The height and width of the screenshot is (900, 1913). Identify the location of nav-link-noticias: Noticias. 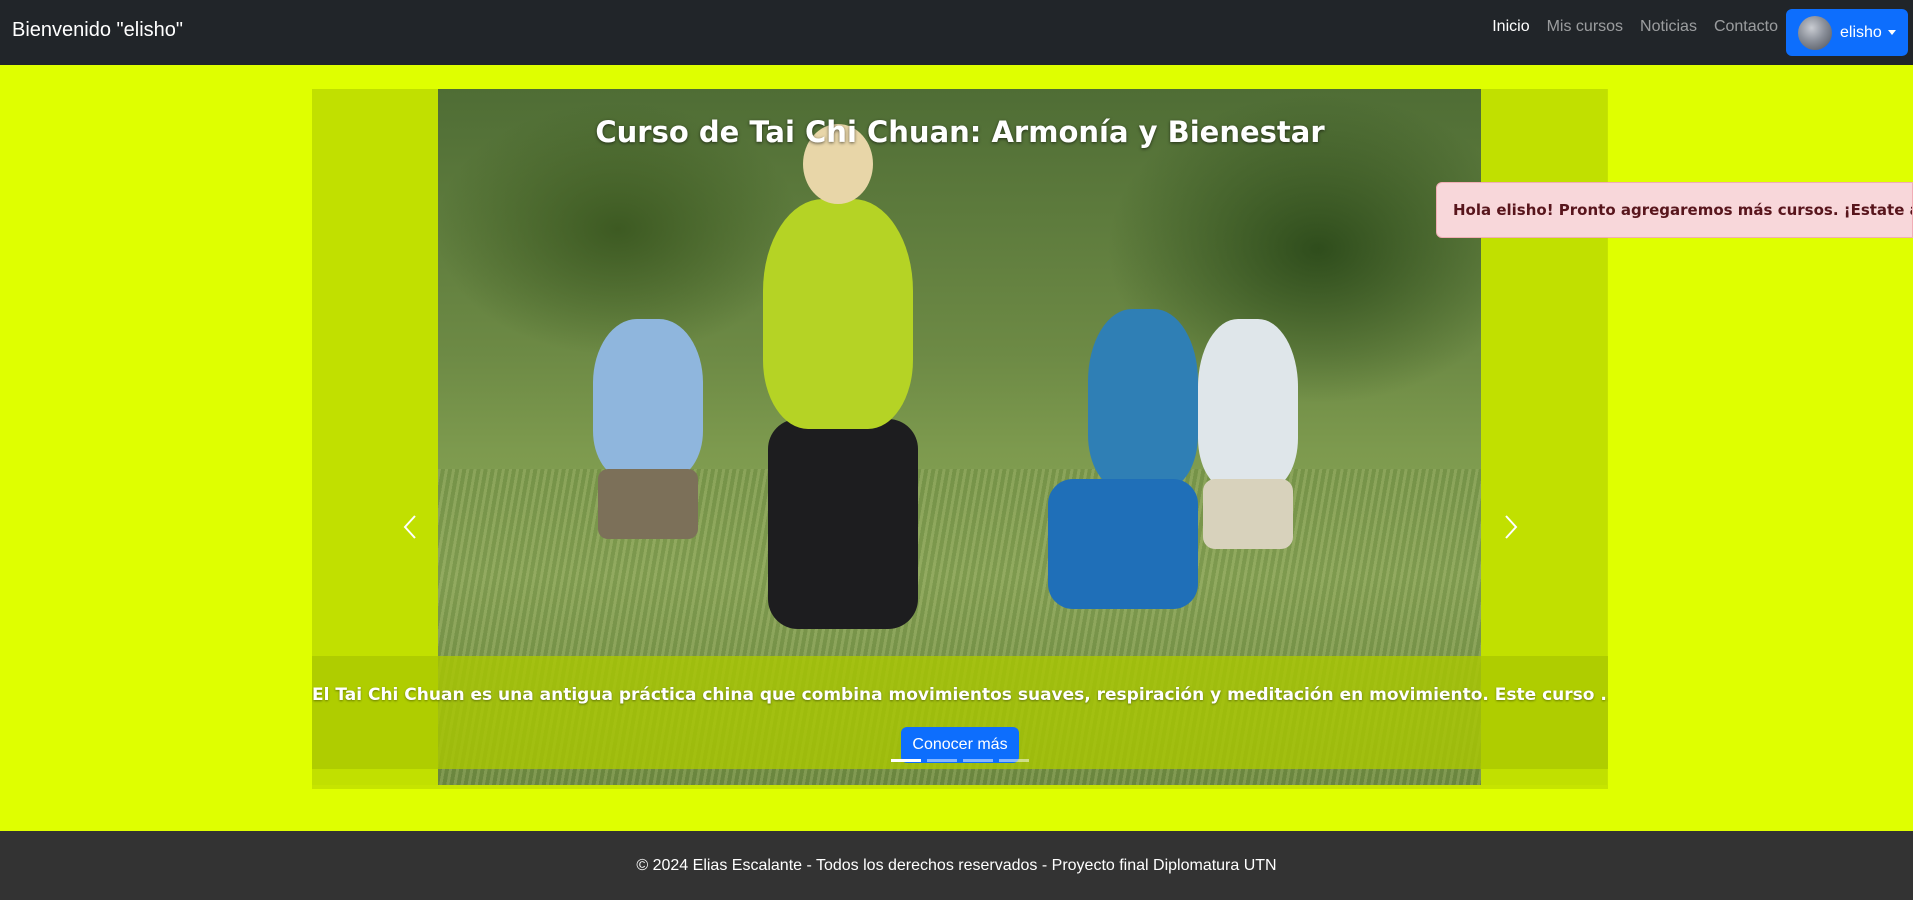
(1668, 27).